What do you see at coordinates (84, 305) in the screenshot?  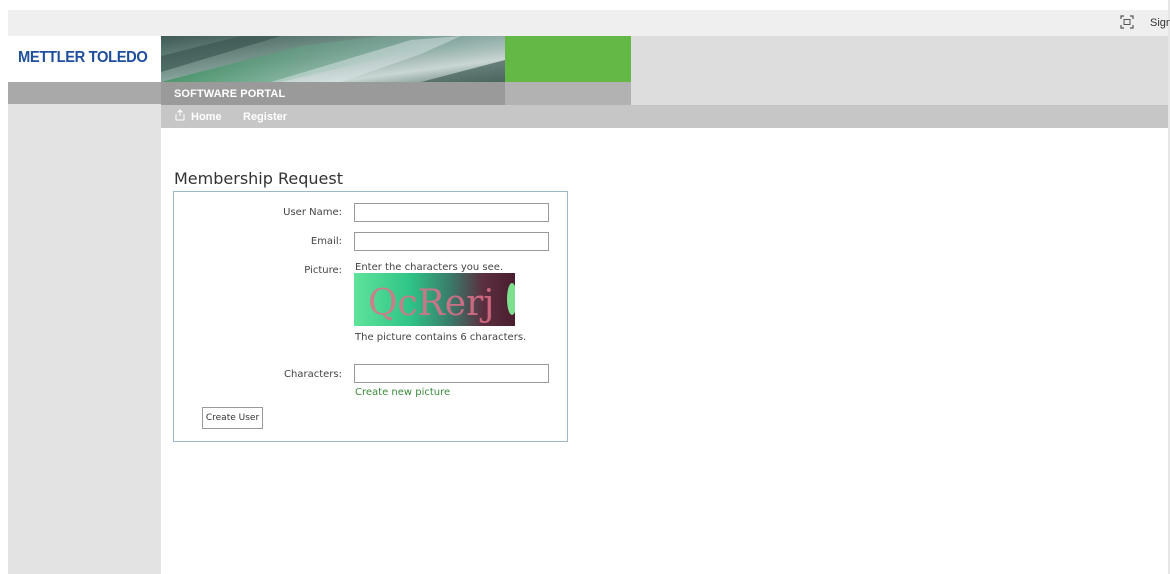 I see `left-column: METTLER TOLEDO` at bounding box center [84, 305].